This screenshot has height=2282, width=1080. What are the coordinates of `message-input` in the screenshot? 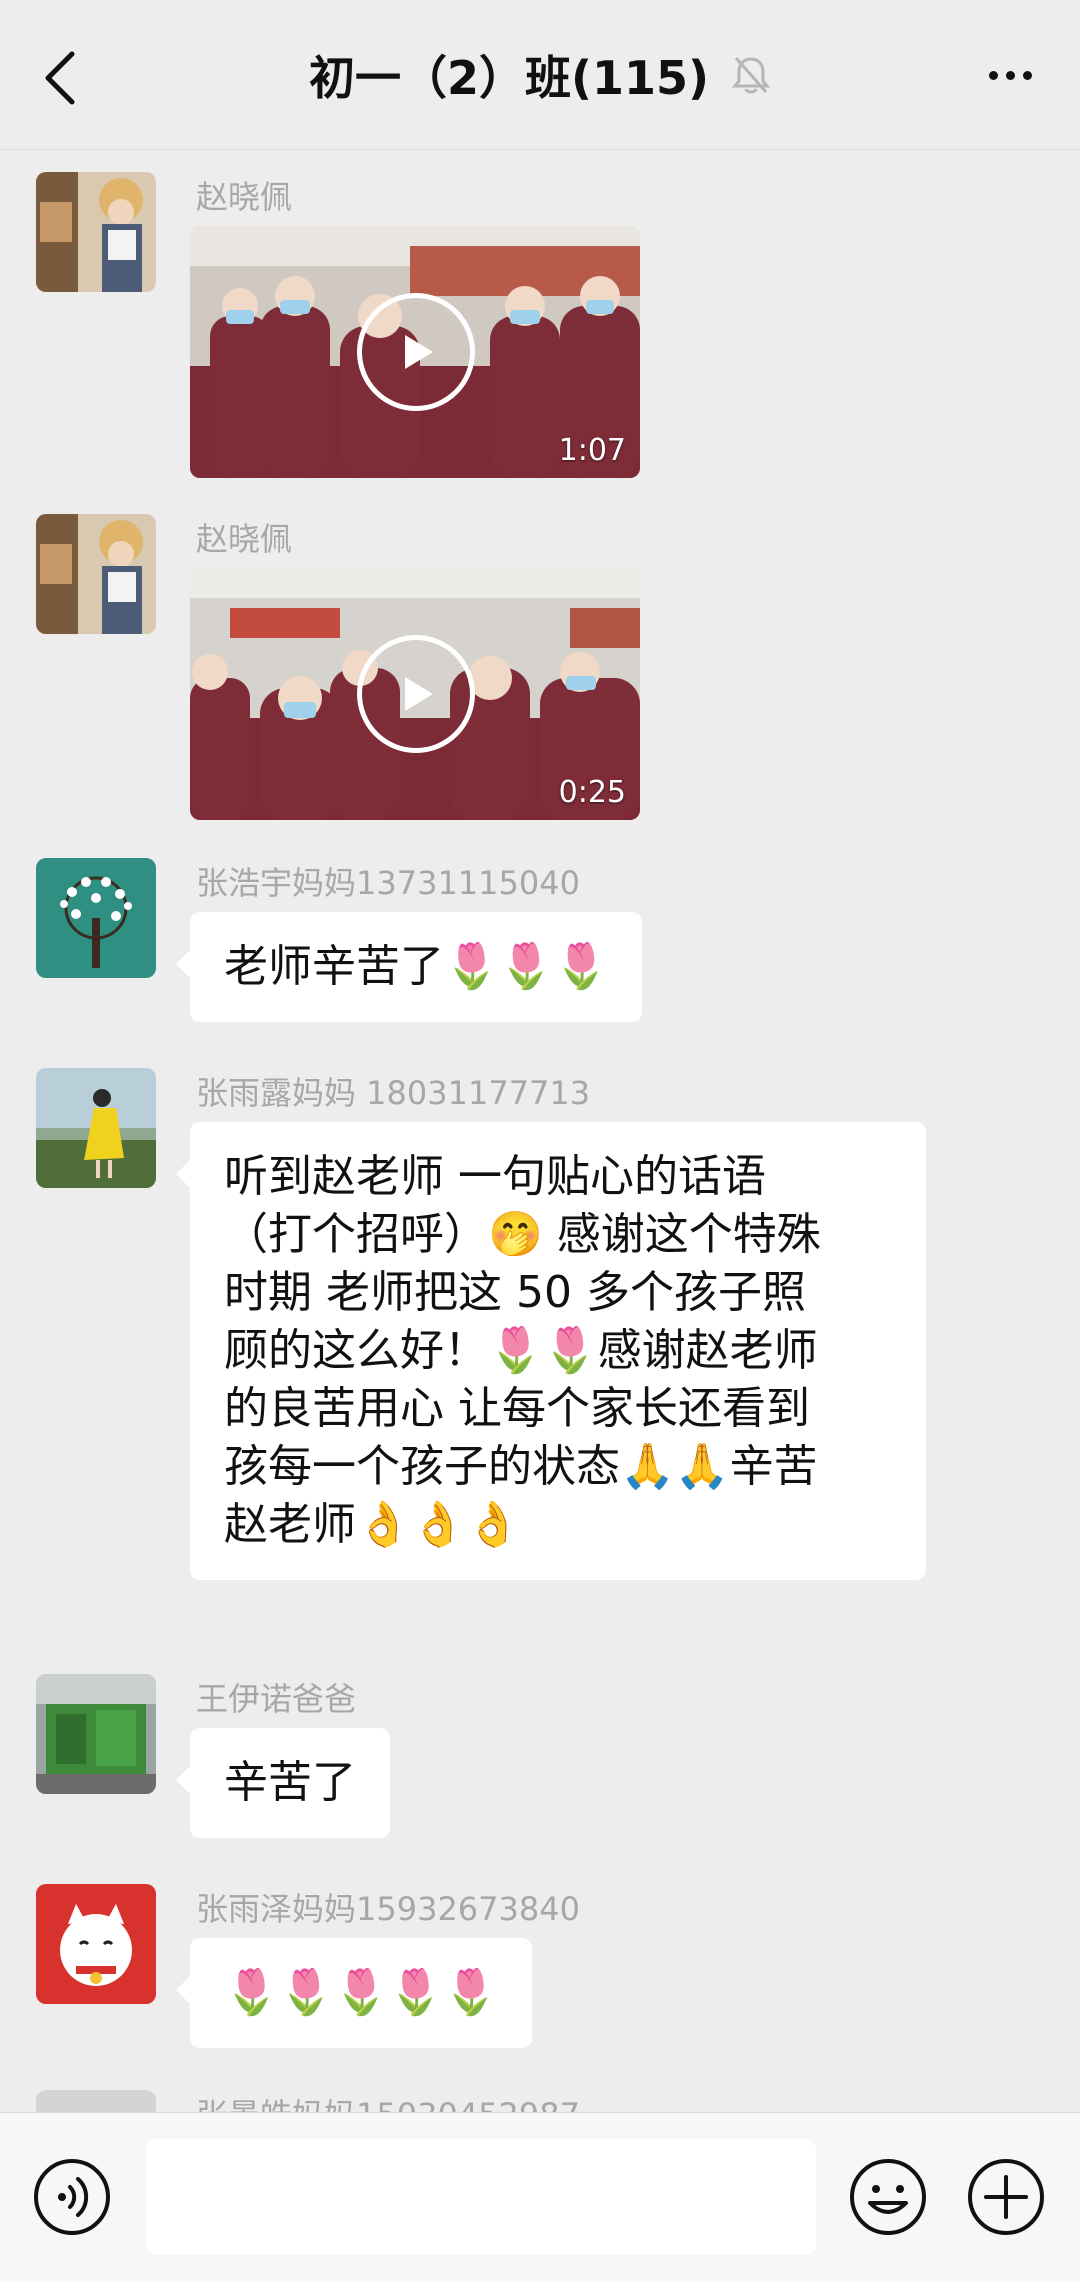 It's located at (481, 2197).